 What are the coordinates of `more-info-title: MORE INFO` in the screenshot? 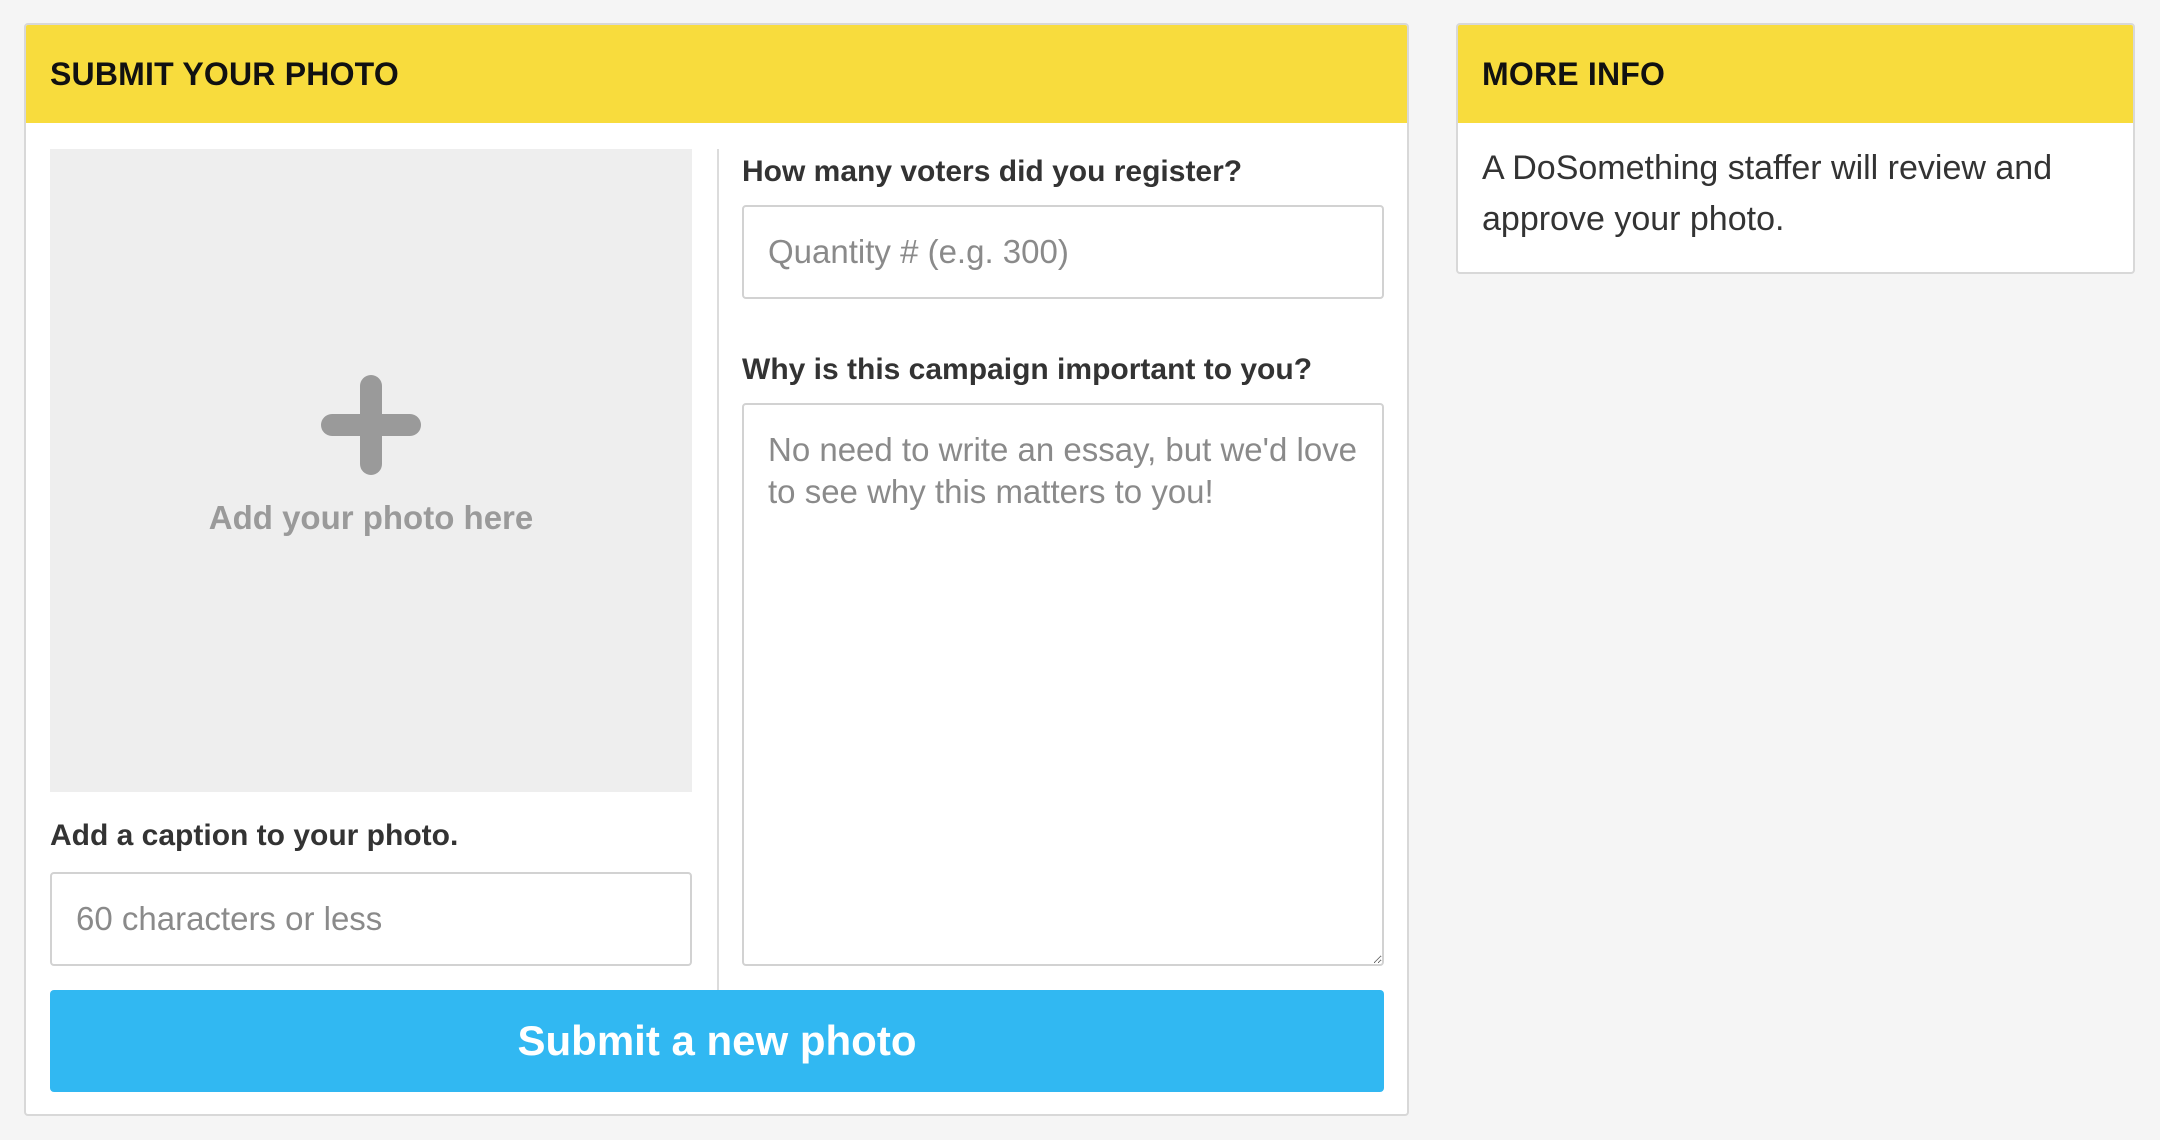 It's located at (1795, 74).